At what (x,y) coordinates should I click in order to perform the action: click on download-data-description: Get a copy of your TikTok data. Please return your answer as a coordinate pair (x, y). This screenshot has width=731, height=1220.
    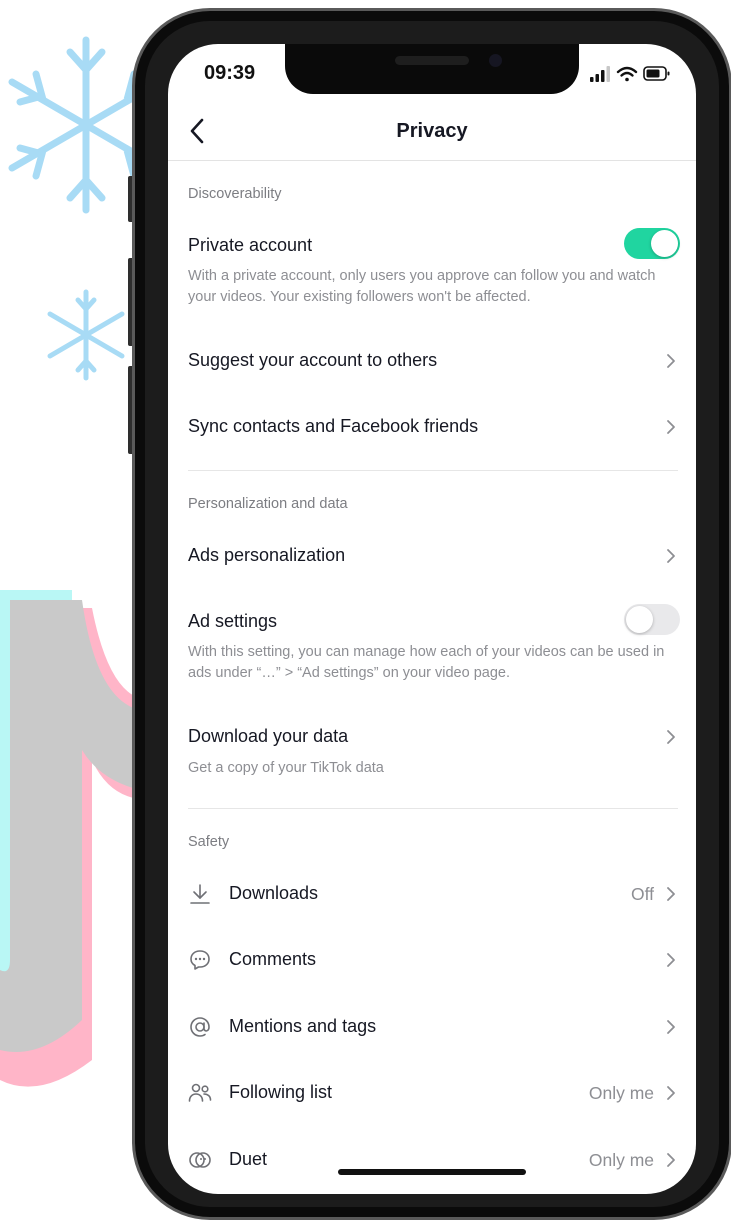
    Looking at the image, I should click on (286, 768).